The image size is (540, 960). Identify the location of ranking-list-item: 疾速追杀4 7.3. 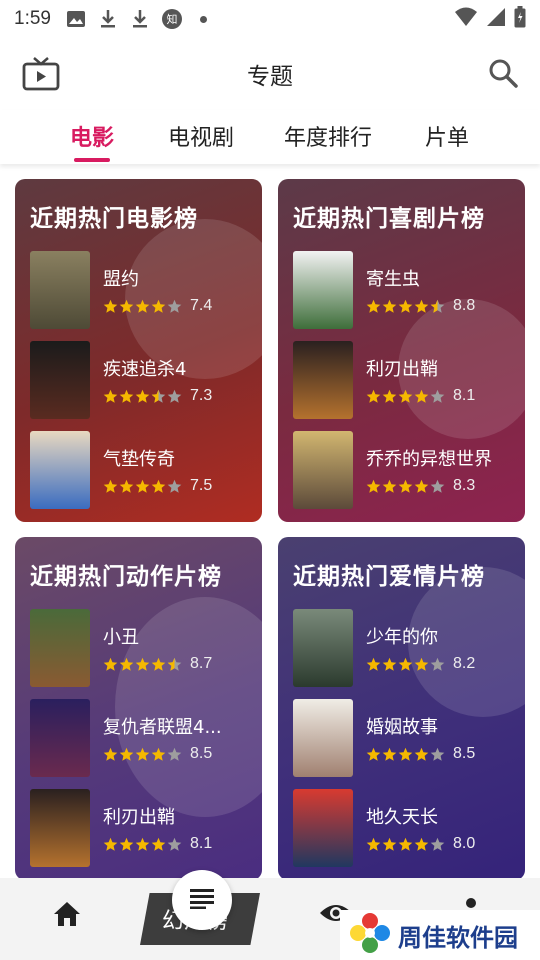
(142, 380).